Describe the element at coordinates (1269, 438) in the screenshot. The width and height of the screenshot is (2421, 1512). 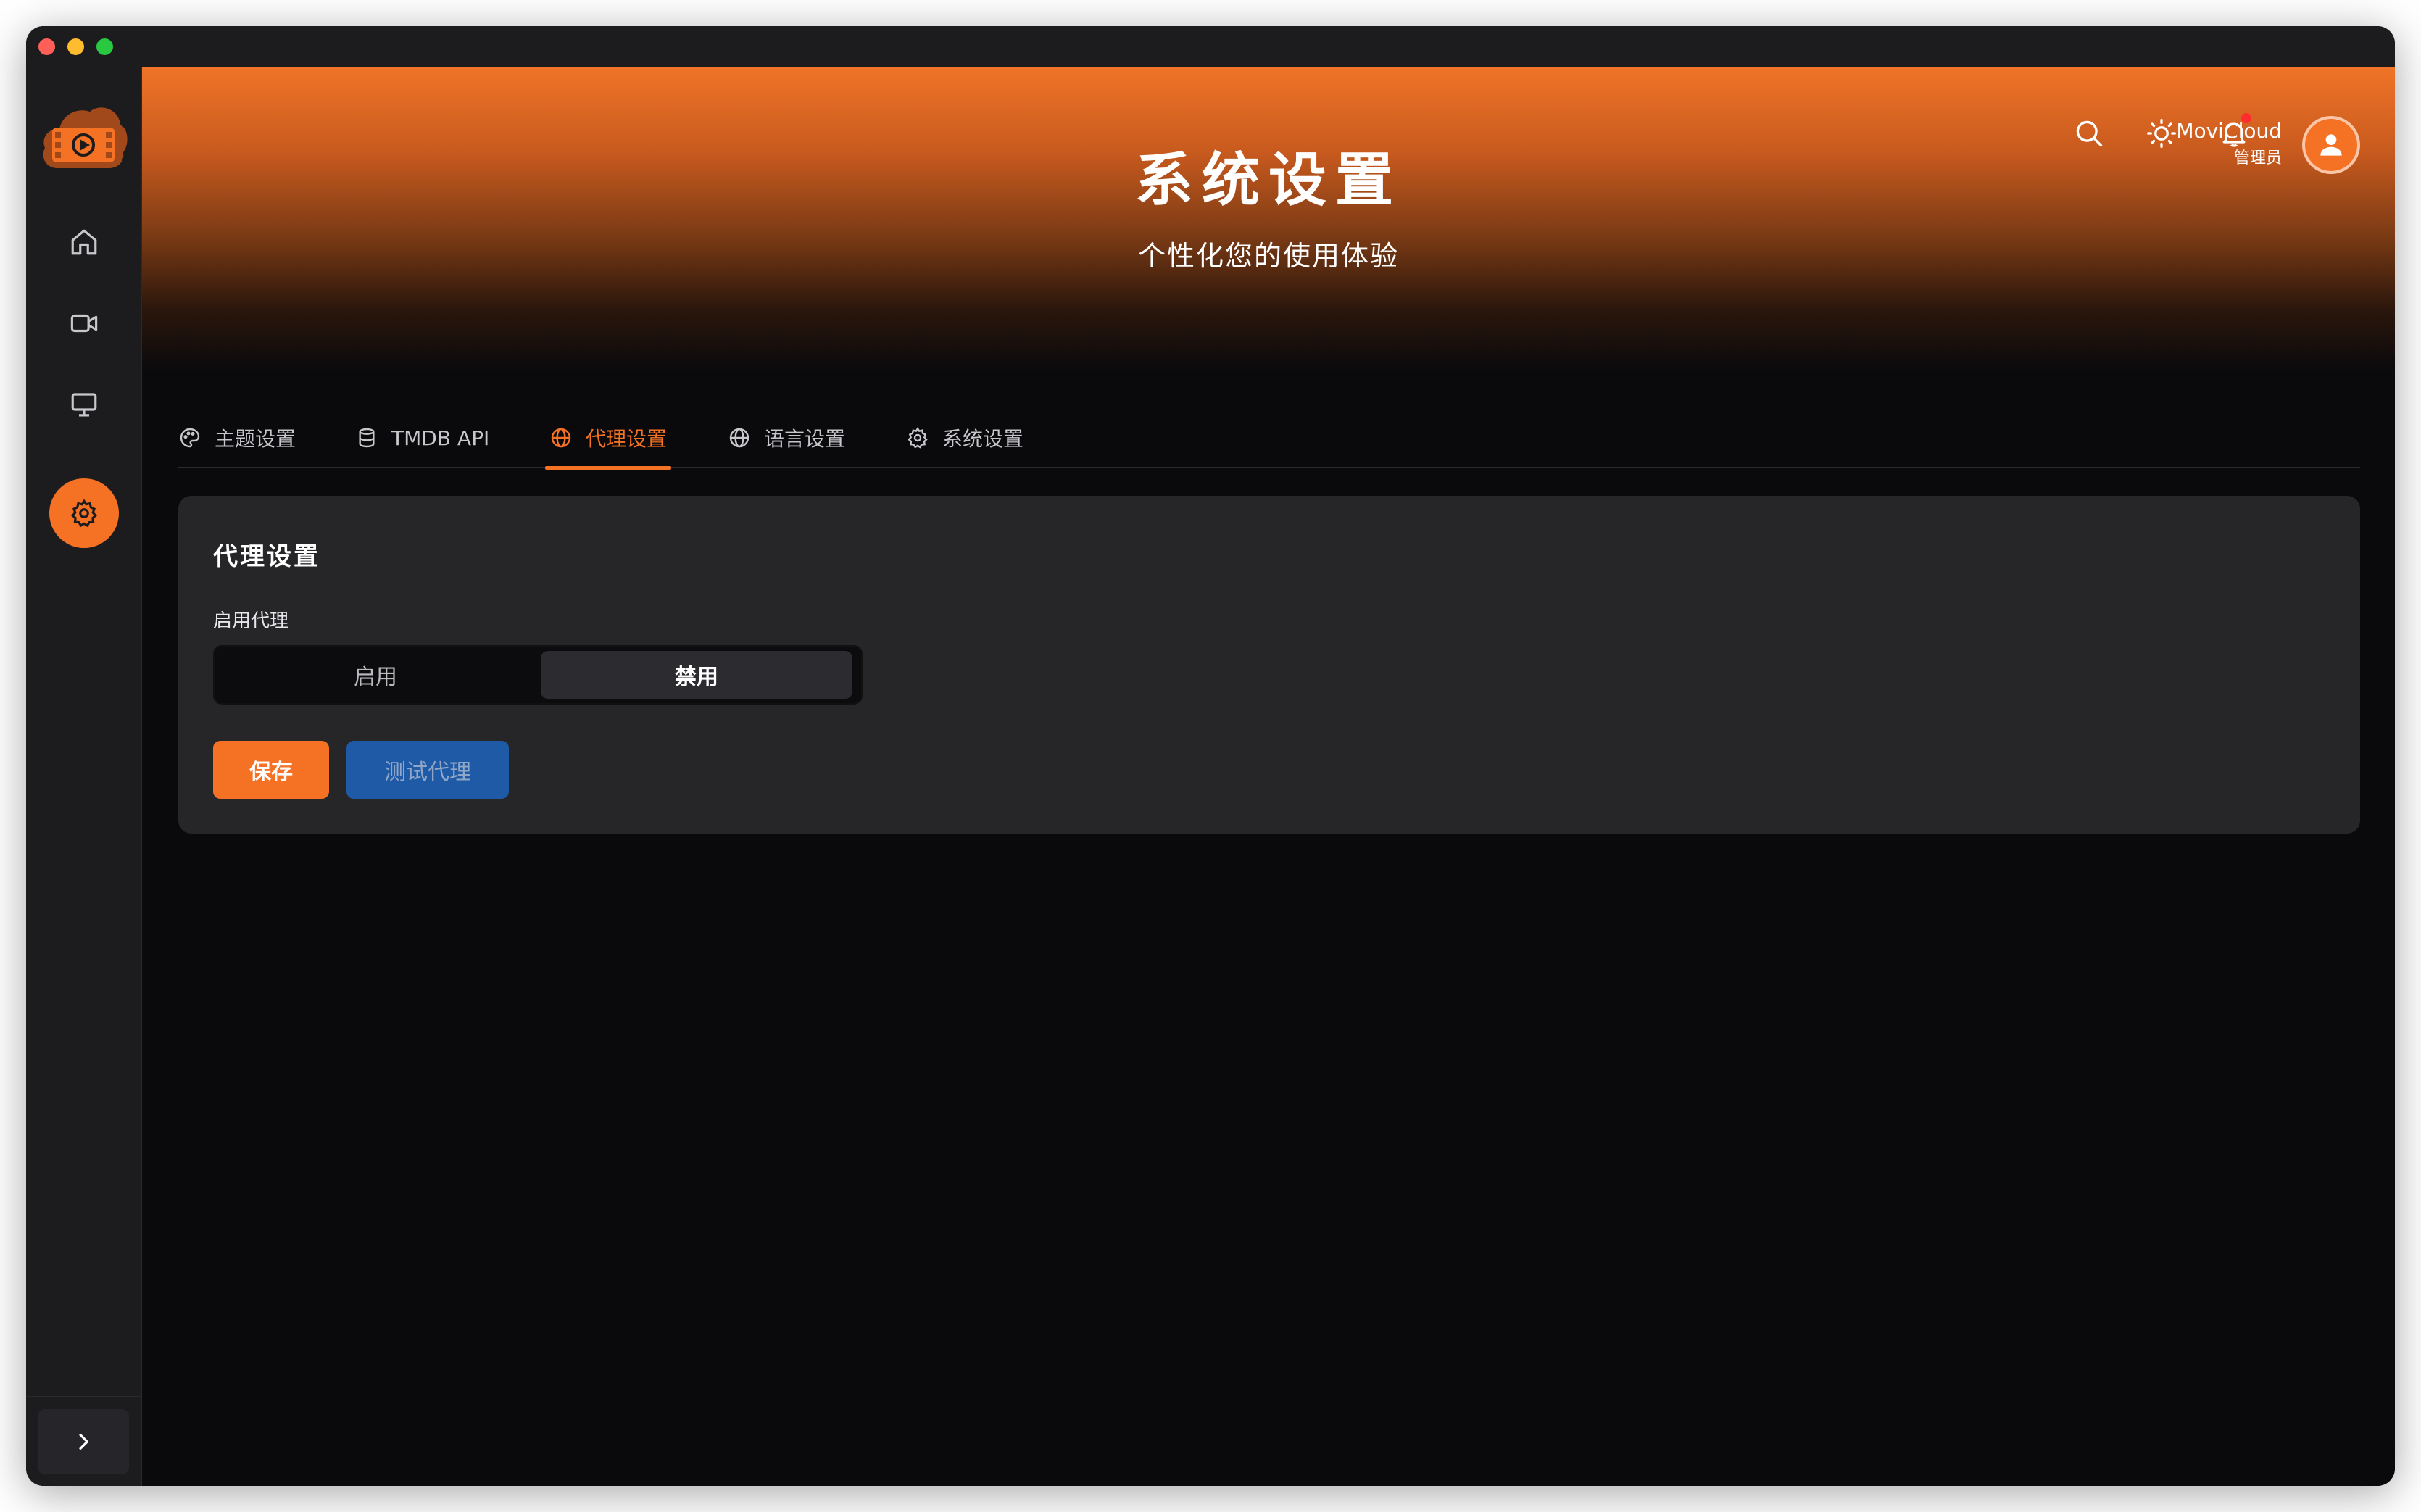
I see `settings-tabs: 主题设置 TMDB API 代理设置 语言设置 系统设置` at that location.